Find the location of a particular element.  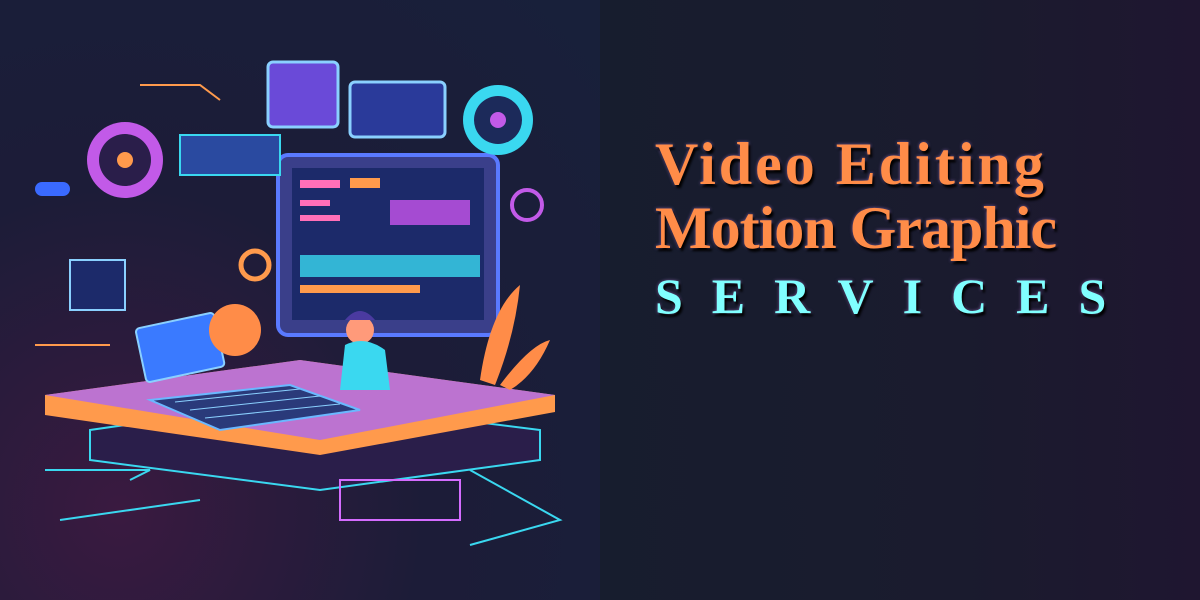

person-body is located at coordinates (365, 365).